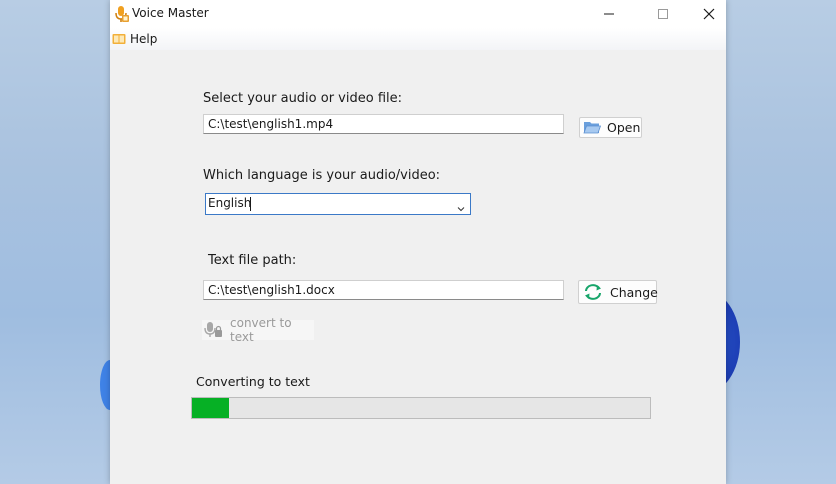  I want to click on convert-to-text-label: convert to text, so click(261, 330).